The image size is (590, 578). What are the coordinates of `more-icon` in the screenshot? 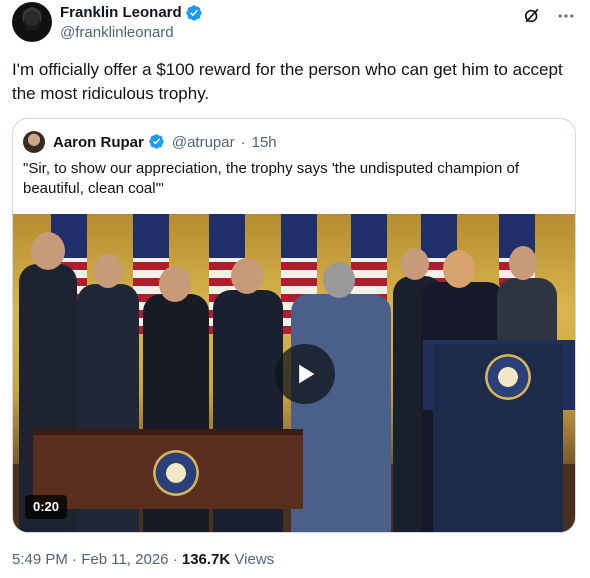 It's located at (566, 16).